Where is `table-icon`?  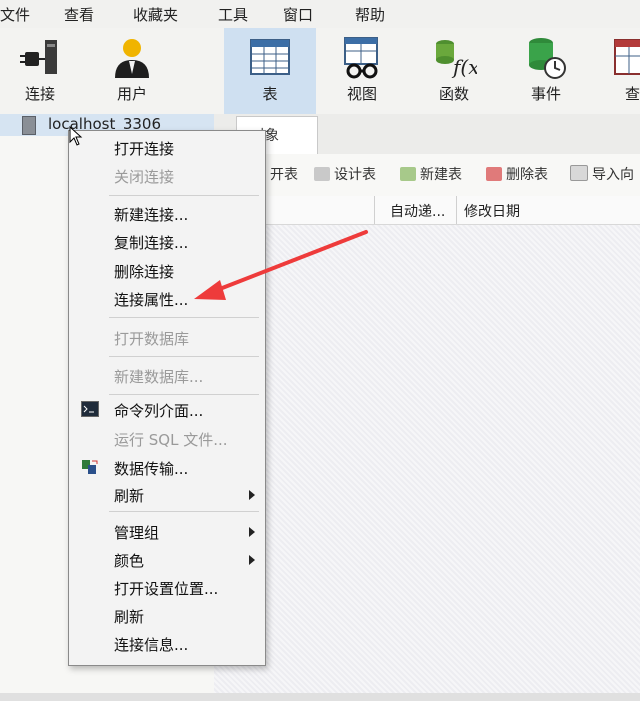 table-icon is located at coordinates (270, 57).